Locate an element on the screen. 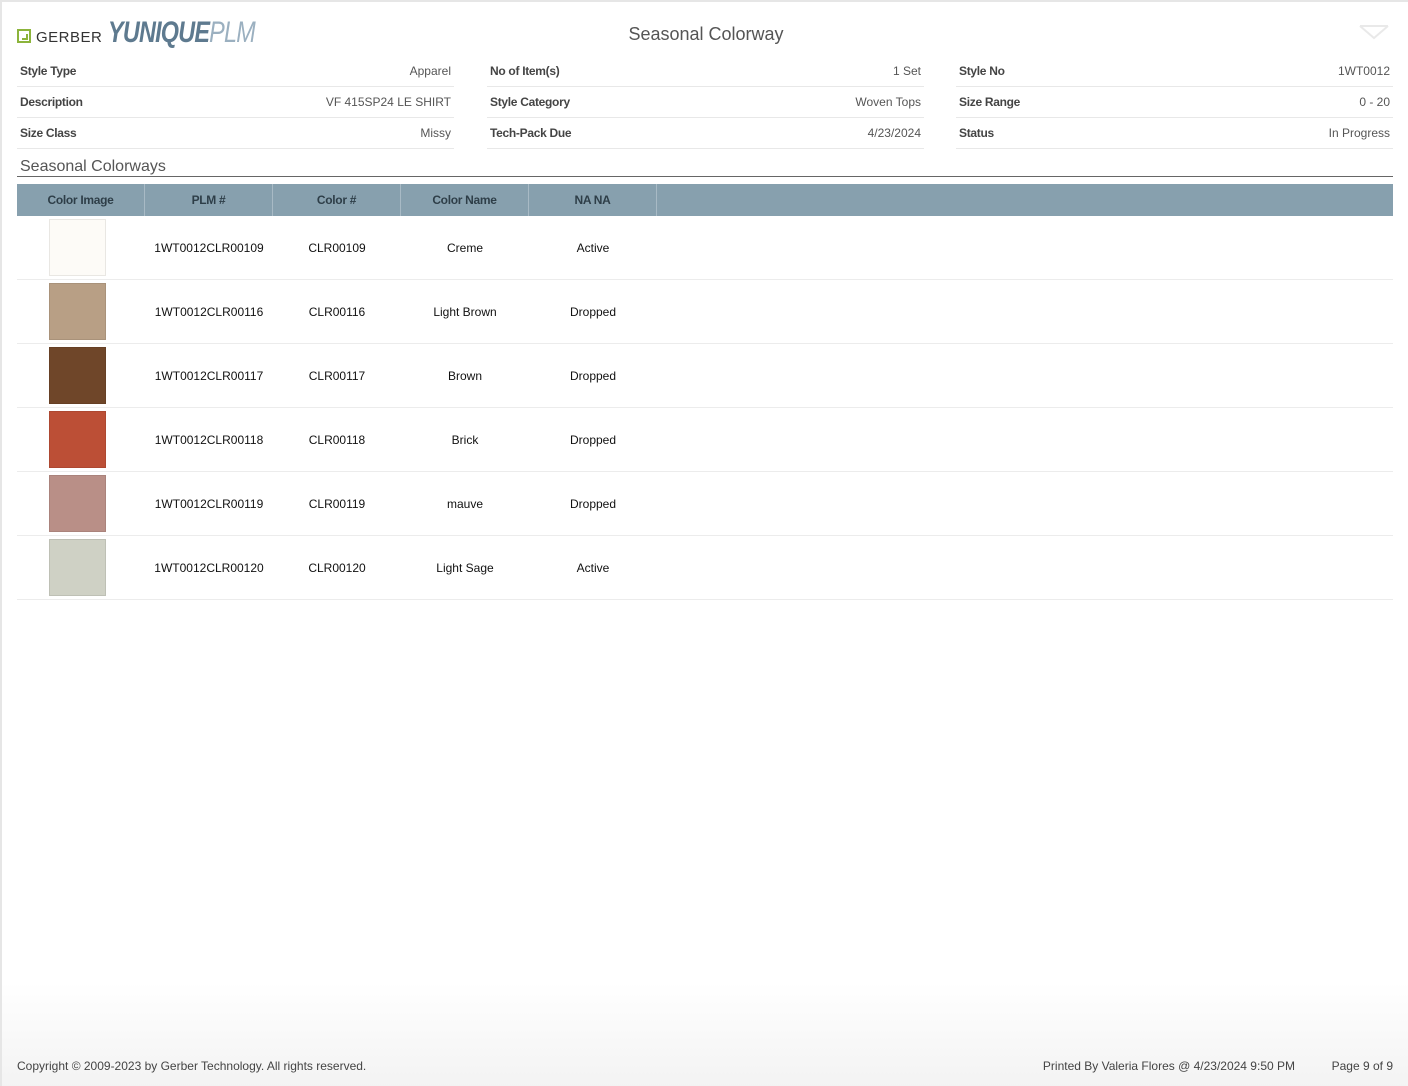 This screenshot has width=1408, height=1086. table-row: 1WT0012CLR00109 CLR00109 Creme Active is located at coordinates (705, 248).